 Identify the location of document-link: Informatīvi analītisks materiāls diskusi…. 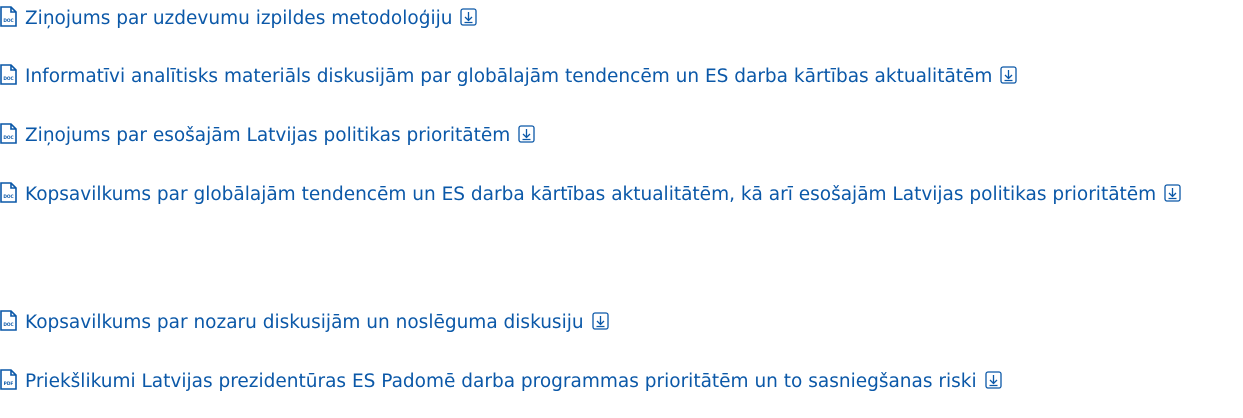
(508, 76).